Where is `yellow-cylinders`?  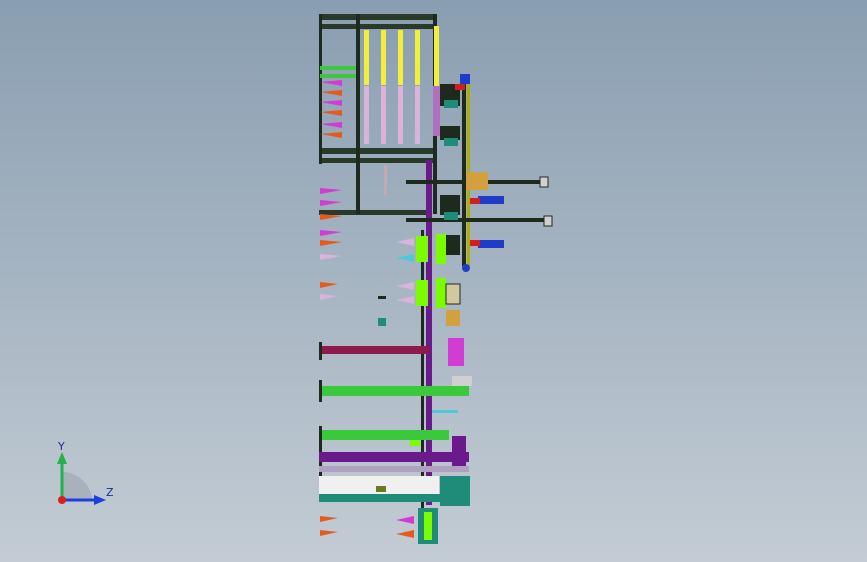
yellow-cylinders is located at coordinates (401, 56).